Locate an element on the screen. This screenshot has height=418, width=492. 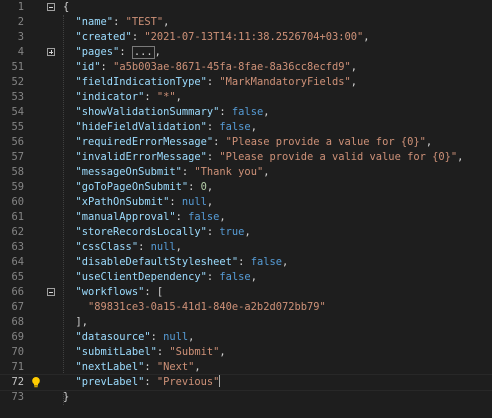
code-line: 55 "hideFieldValidation": false, is located at coordinates (246, 127).